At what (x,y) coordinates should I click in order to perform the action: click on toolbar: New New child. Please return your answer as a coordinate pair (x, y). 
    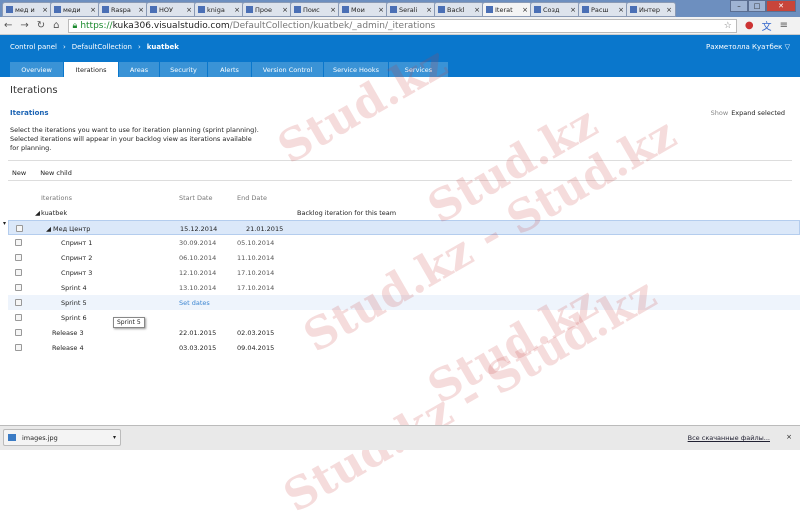
    Looking at the image, I should click on (42, 173).